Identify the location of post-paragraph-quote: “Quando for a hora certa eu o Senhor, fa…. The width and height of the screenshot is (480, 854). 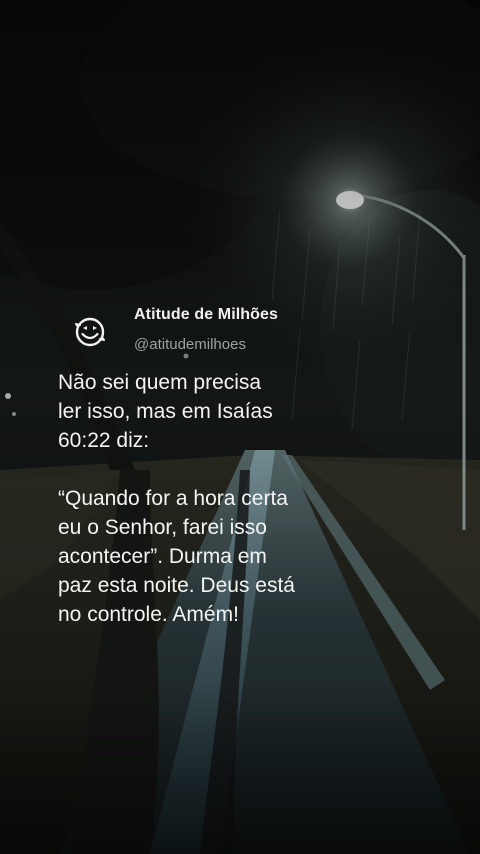
(176, 556).